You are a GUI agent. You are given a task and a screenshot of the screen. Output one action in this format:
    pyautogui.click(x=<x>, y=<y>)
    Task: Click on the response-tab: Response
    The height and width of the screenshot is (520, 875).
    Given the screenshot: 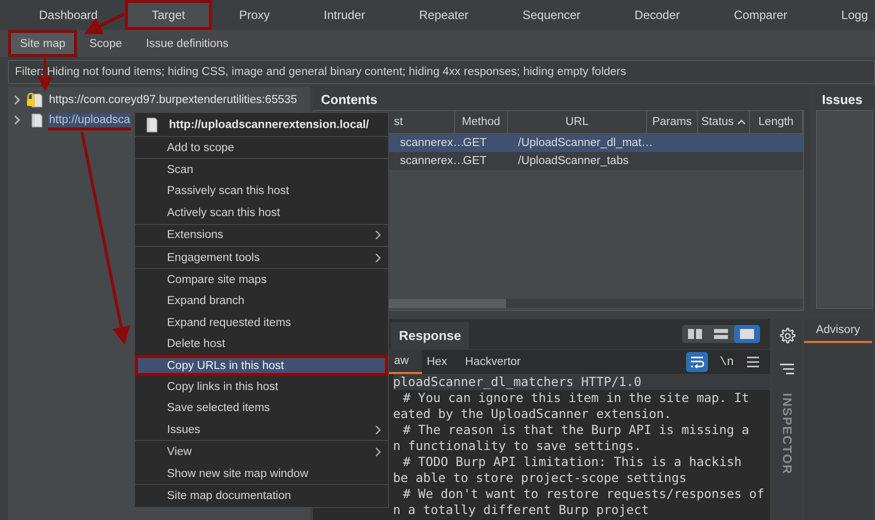 What is the action you would take?
    pyautogui.click(x=430, y=335)
    